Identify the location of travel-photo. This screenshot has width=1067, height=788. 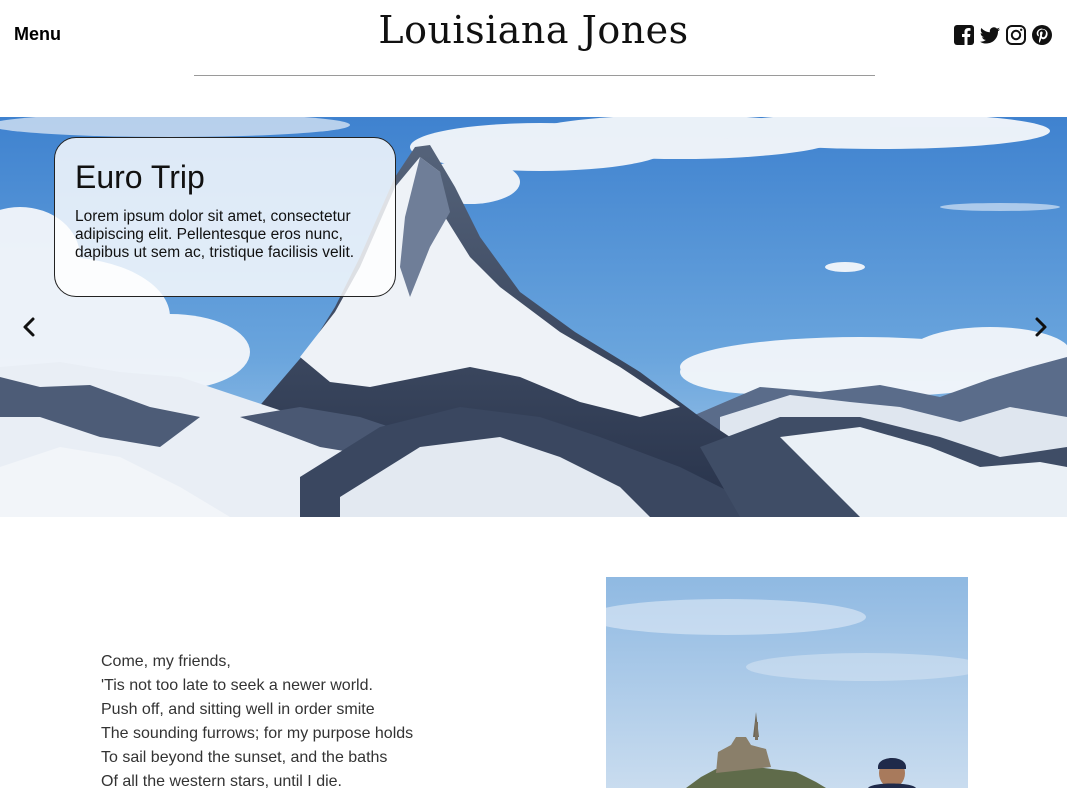
(787, 682).